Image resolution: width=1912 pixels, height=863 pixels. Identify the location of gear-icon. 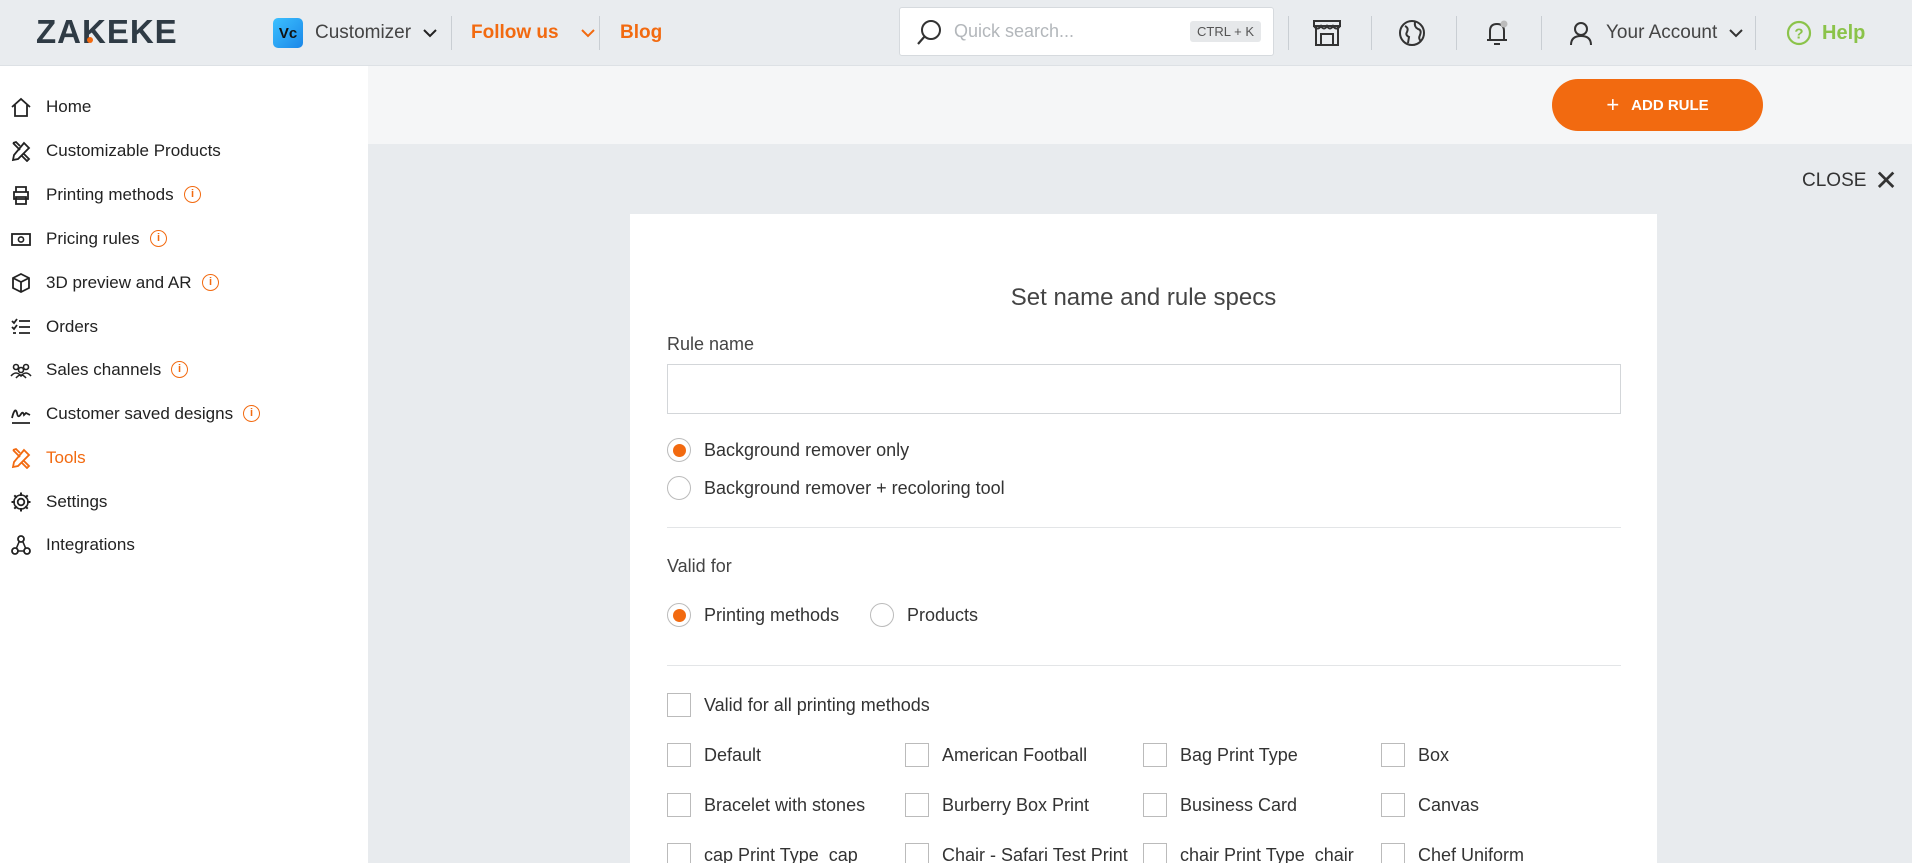
(21, 502).